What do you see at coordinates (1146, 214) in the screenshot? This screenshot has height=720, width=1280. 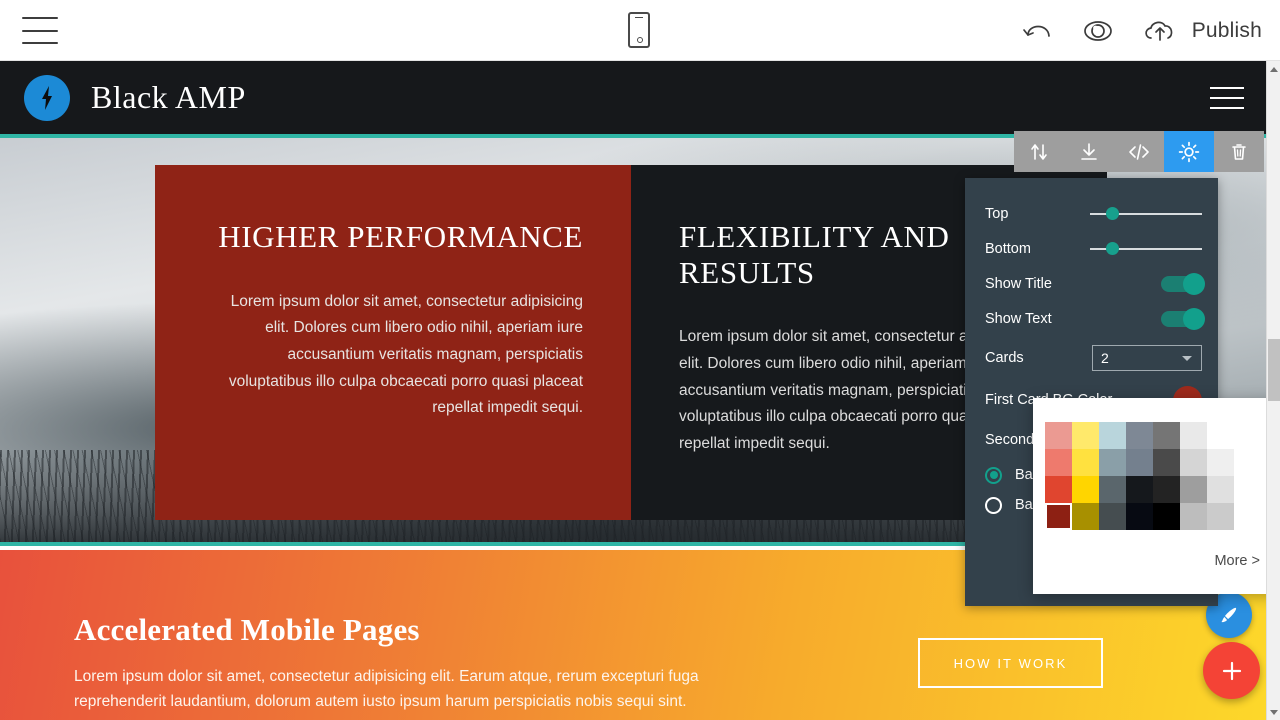 I see `top-padding-slider` at bounding box center [1146, 214].